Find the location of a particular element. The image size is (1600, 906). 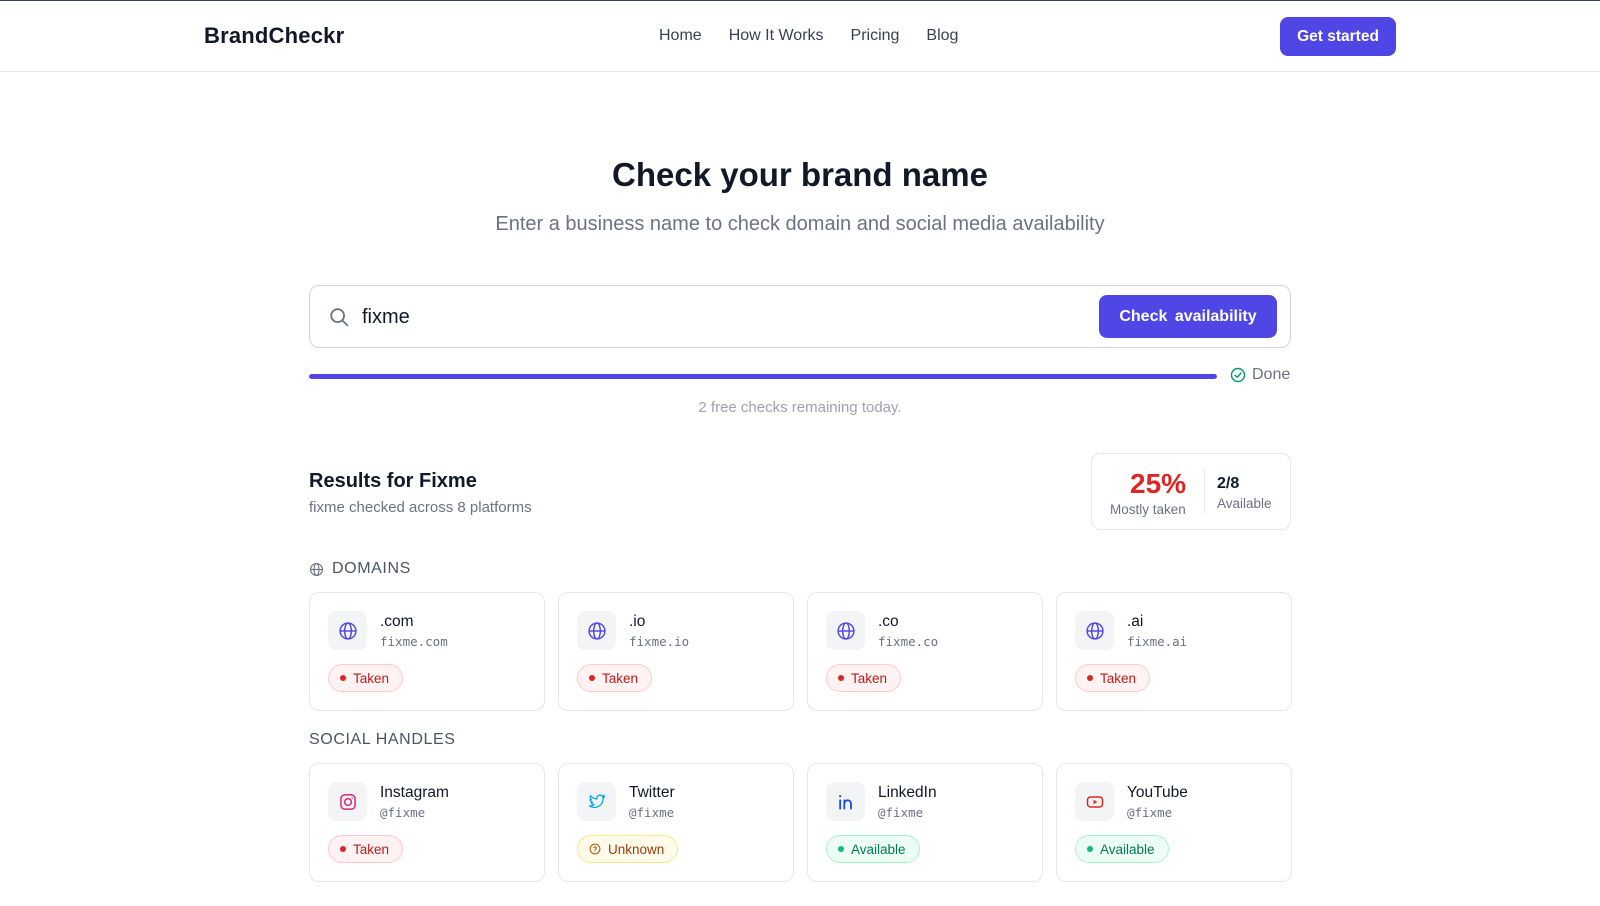

nav-how-it-works-link: How It Works is located at coordinates (776, 36).